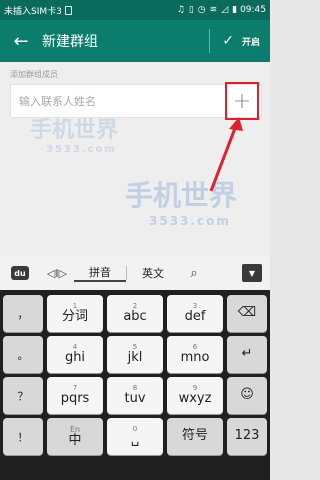  I want to click on backspace-key: ⌫, so click(247, 313).